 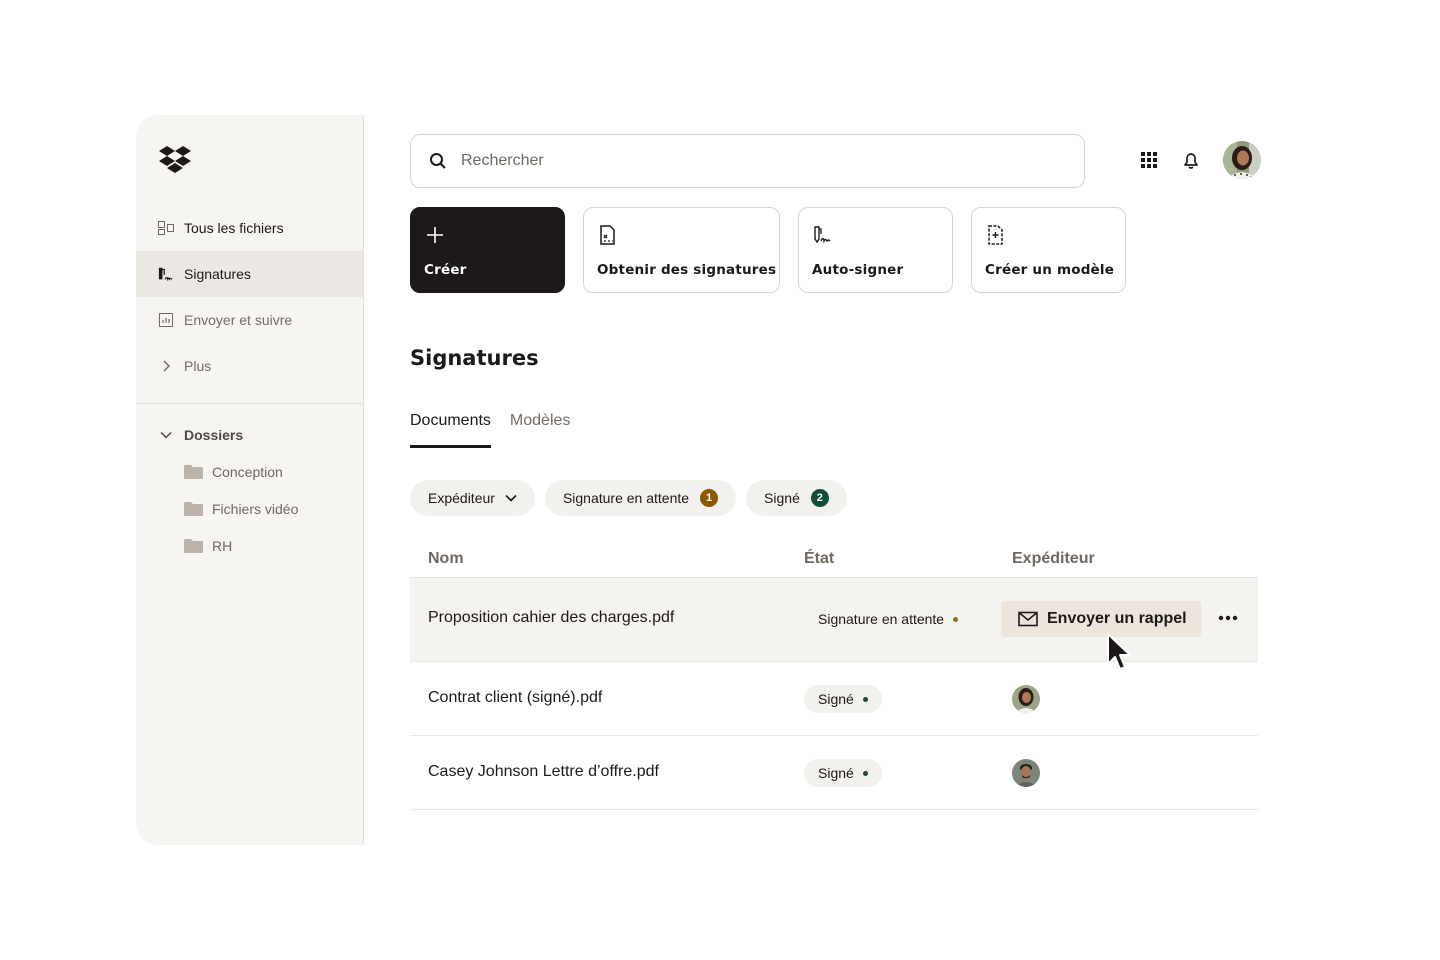 I want to click on sidebar-item-all-files: Tous les fichiers, so click(x=249, y=228).